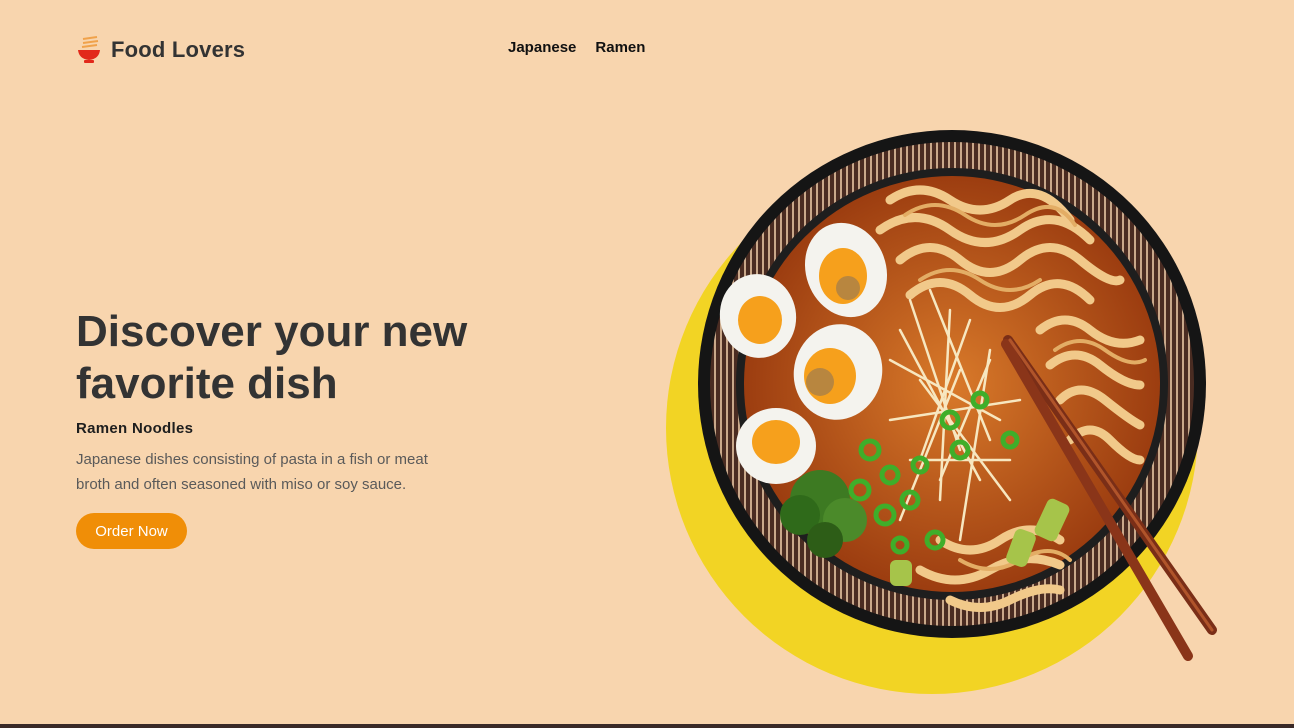 This screenshot has width=1294, height=728. I want to click on bottom-edge-bar, so click(647, 726).